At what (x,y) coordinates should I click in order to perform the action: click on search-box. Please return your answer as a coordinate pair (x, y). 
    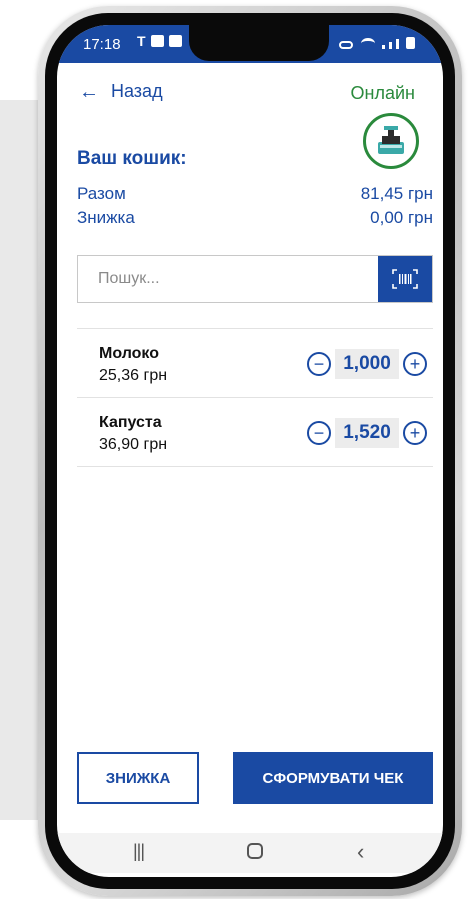
    Looking at the image, I should click on (255, 279).